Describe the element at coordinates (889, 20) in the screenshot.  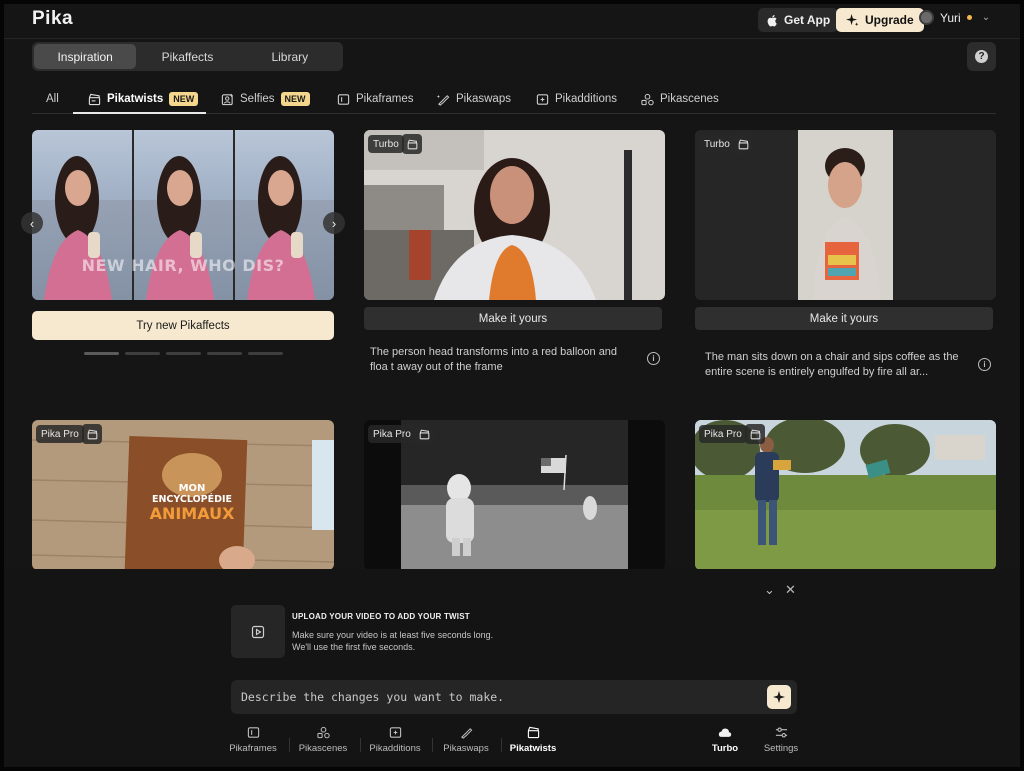
I see `upgrade-label: Upgrade` at that location.